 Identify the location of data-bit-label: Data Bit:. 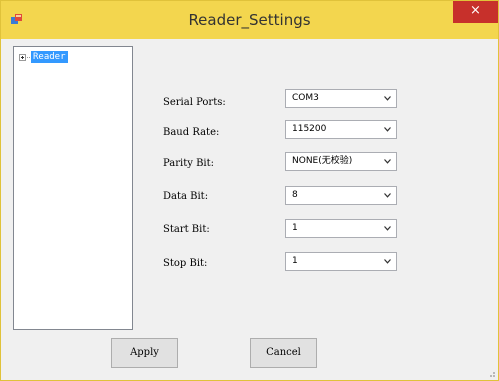
(186, 196).